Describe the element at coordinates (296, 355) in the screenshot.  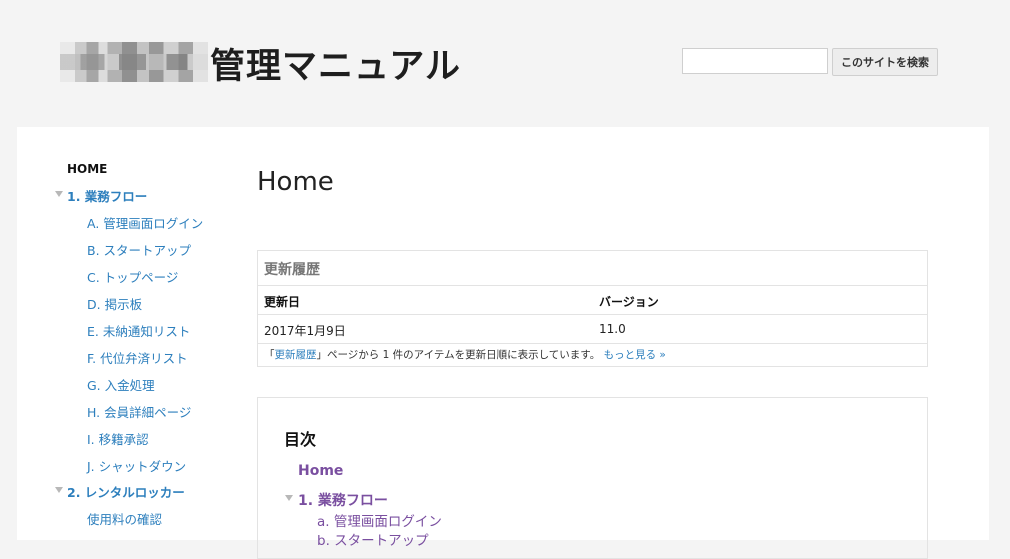
I see `history-page-link: 更新履歴` at that location.